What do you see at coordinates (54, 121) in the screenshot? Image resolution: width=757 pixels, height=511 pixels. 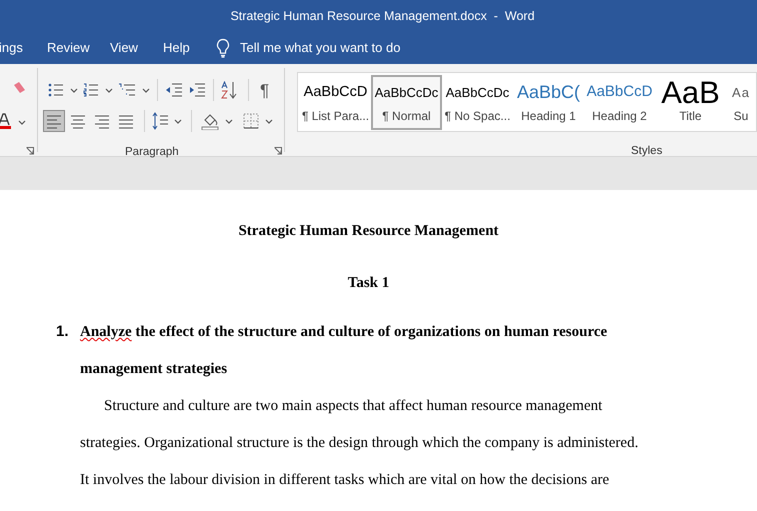 I see `align-left-button` at bounding box center [54, 121].